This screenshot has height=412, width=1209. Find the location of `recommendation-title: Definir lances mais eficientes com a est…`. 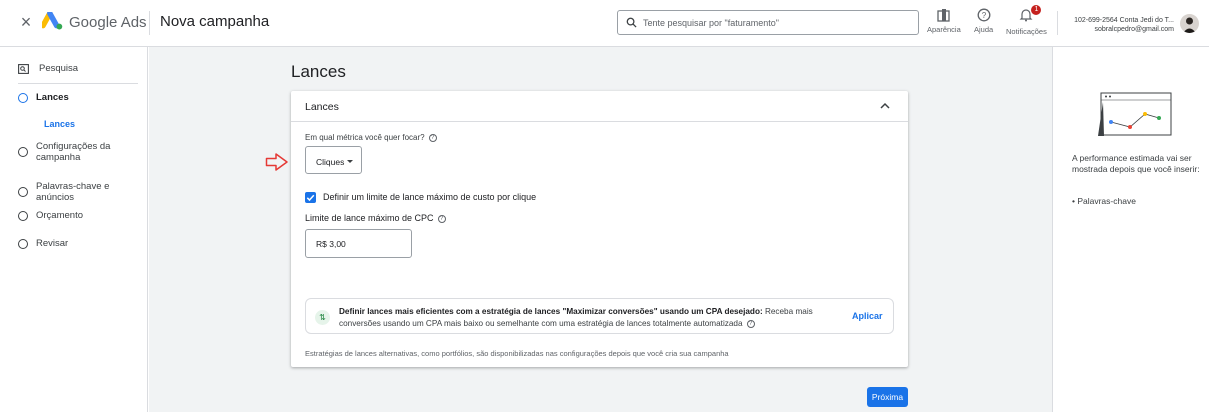

recommendation-title: Definir lances mais eficientes com a est… is located at coordinates (551, 311).